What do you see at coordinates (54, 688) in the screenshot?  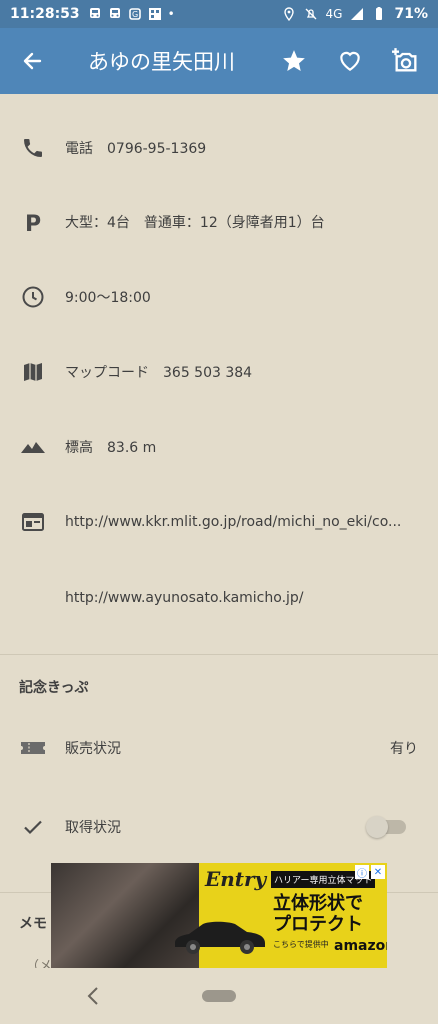 I see `stamp-section-heading: 記念きっぷ` at bounding box center [54, 688].